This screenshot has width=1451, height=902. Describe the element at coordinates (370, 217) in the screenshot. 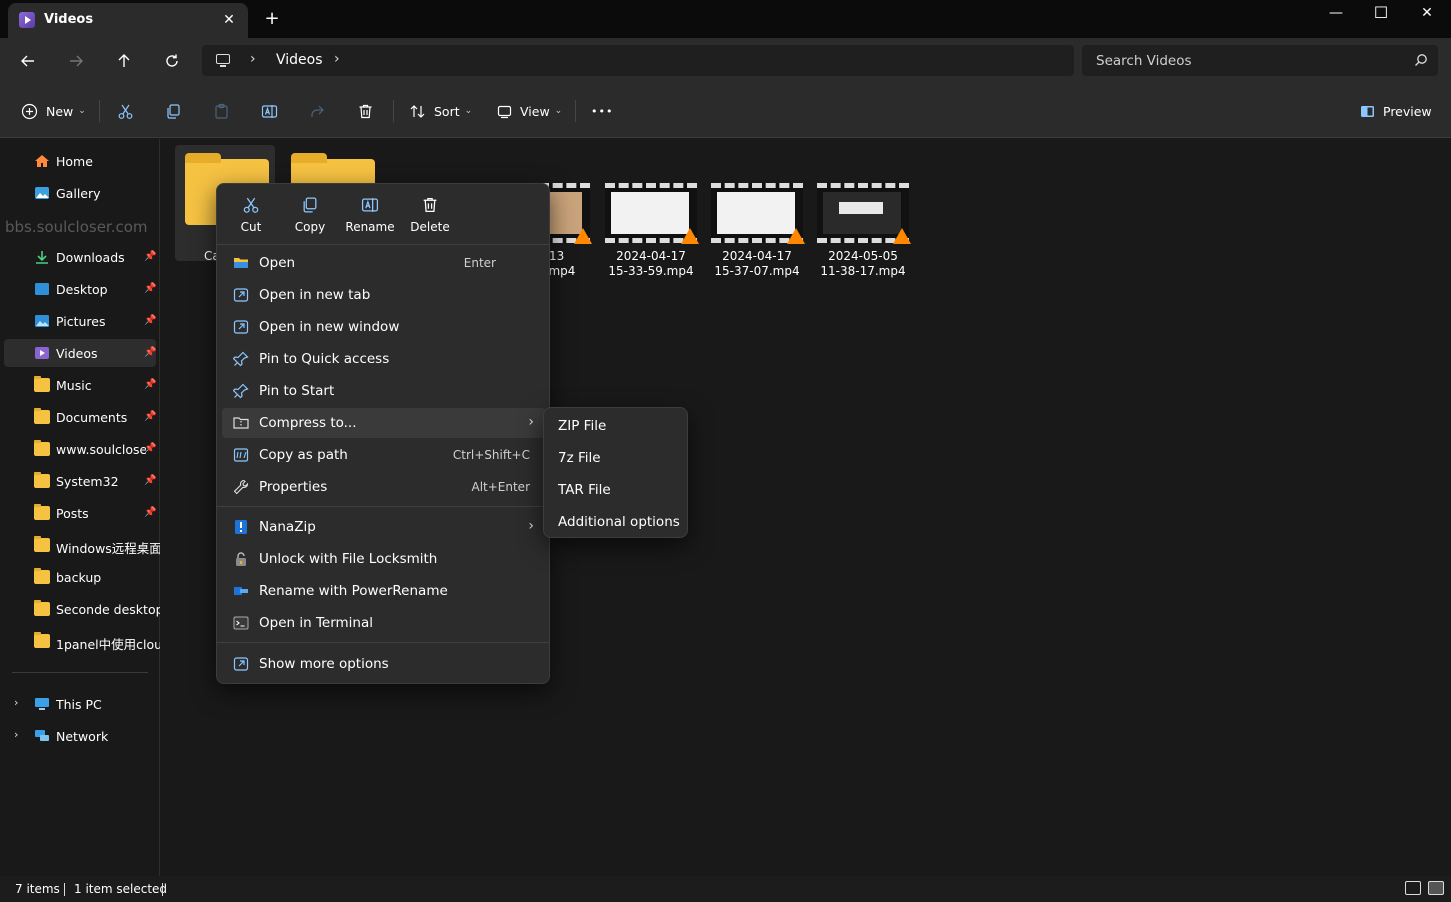

I see `rename-action: Rename` at that location.